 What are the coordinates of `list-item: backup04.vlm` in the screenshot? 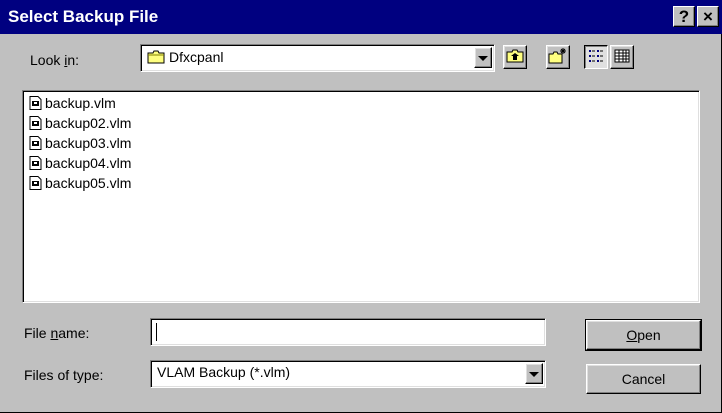 It's located at (80, 163).